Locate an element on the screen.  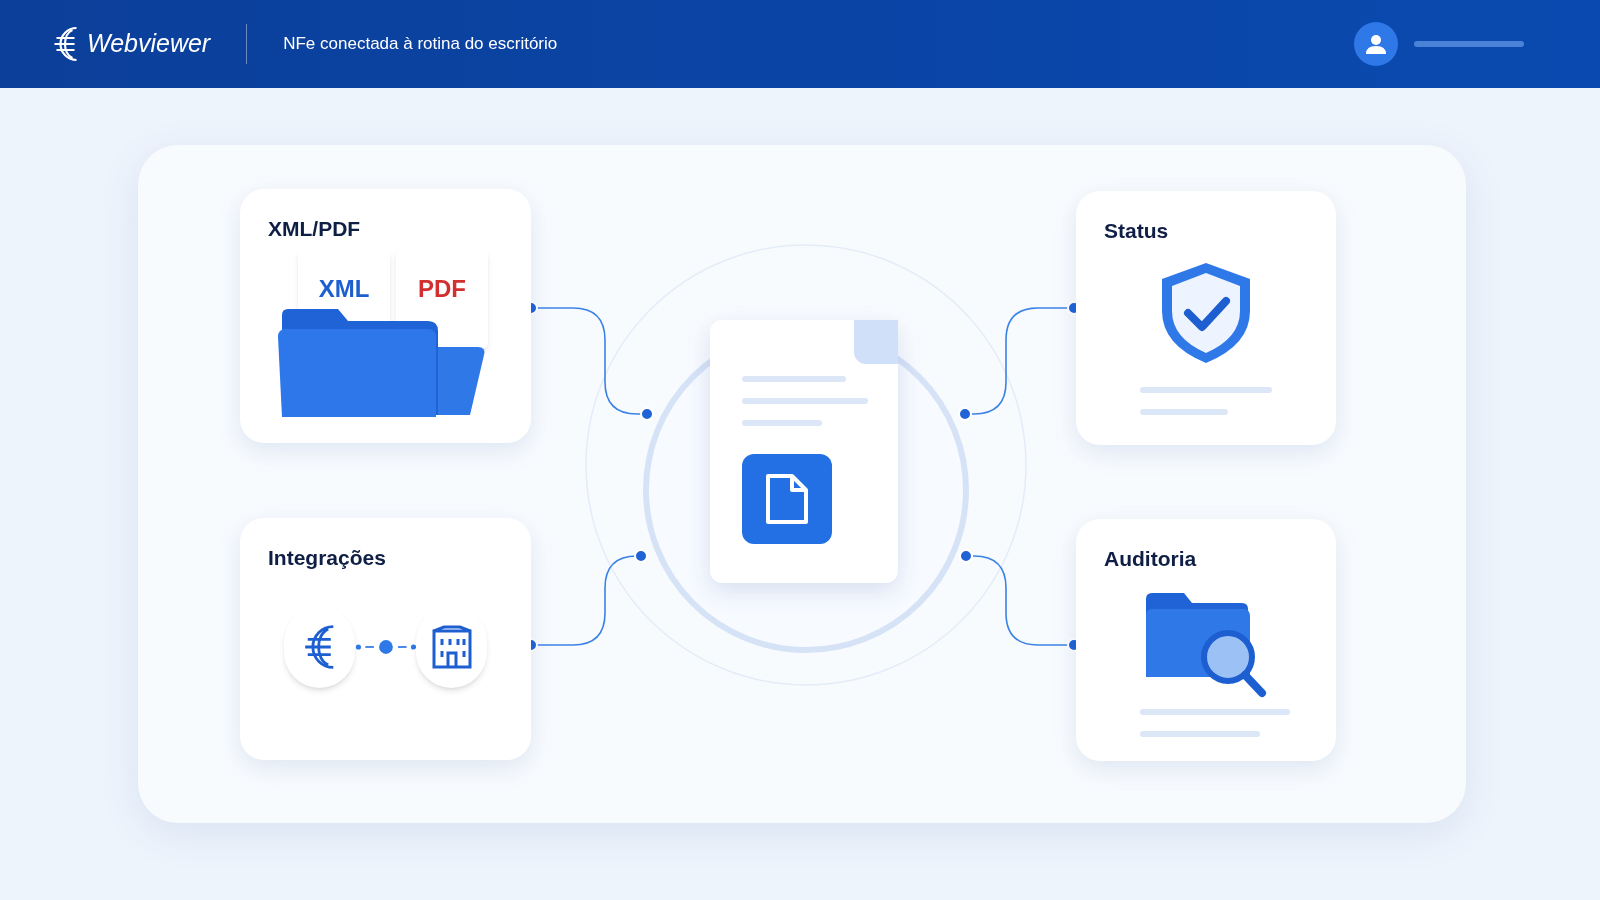
page-corner-fold is located at coordinates (875, 342).